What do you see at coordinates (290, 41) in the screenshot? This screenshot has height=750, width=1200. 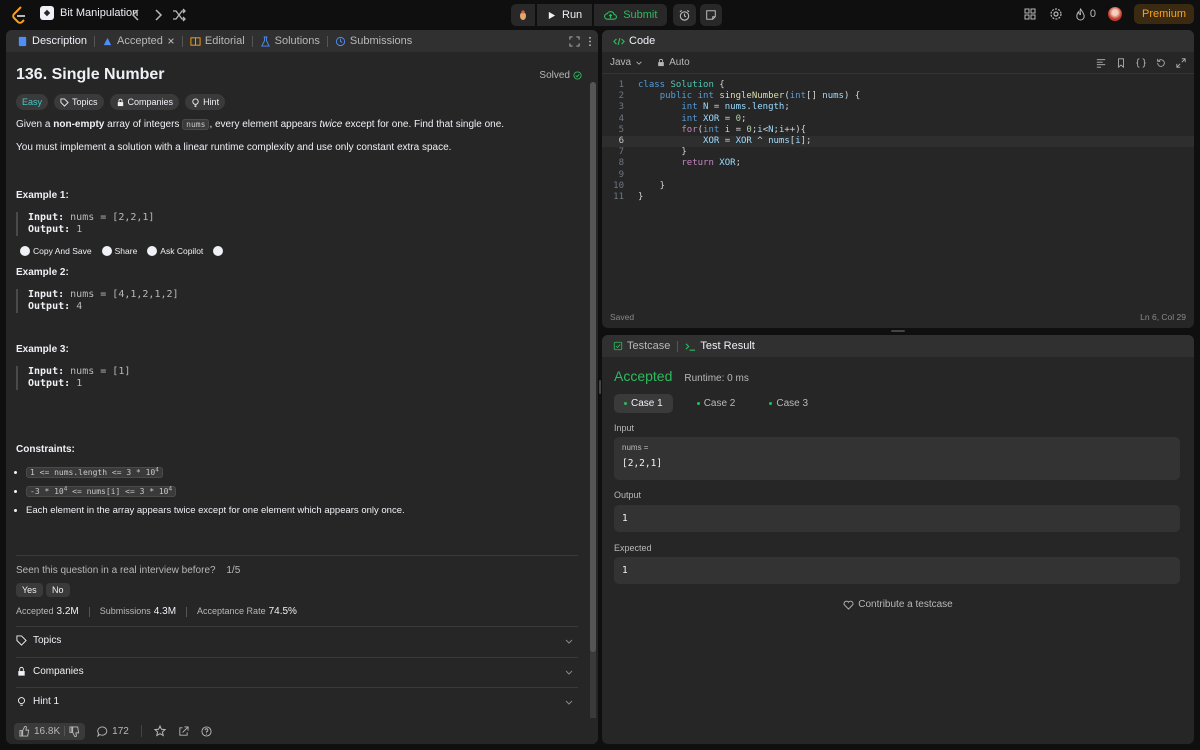 I see `tab-solutions: Solutions` at bounding box center [290, 41].